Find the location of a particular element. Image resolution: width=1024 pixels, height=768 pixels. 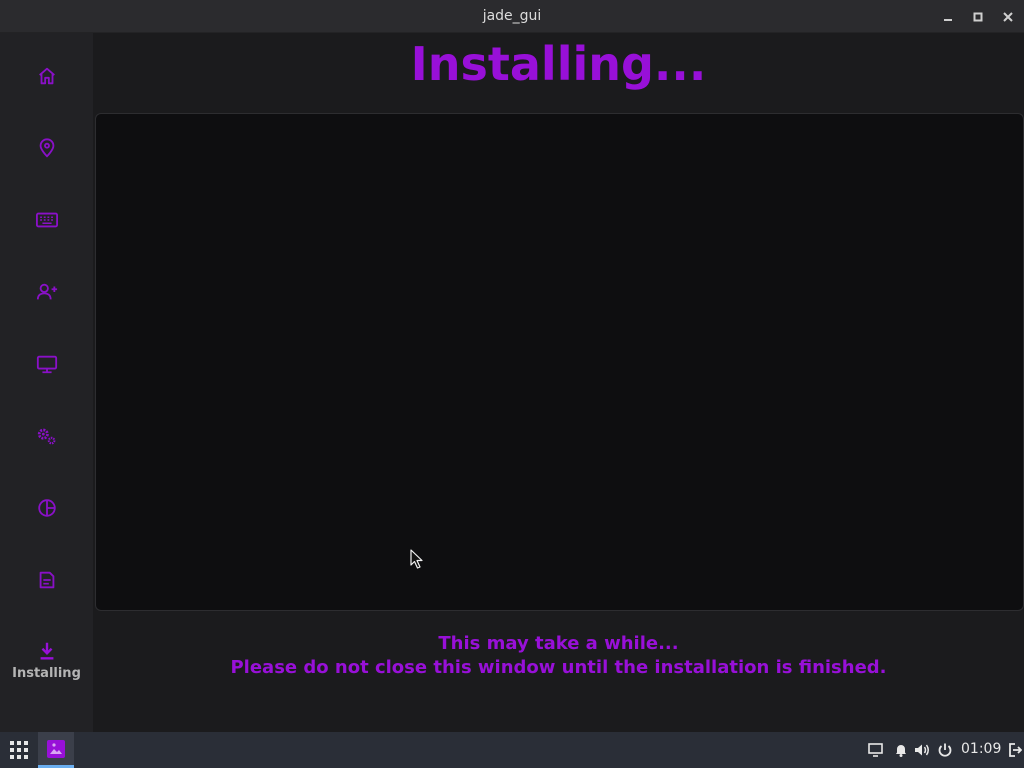

close-button is located at coordinates (1008, 17).